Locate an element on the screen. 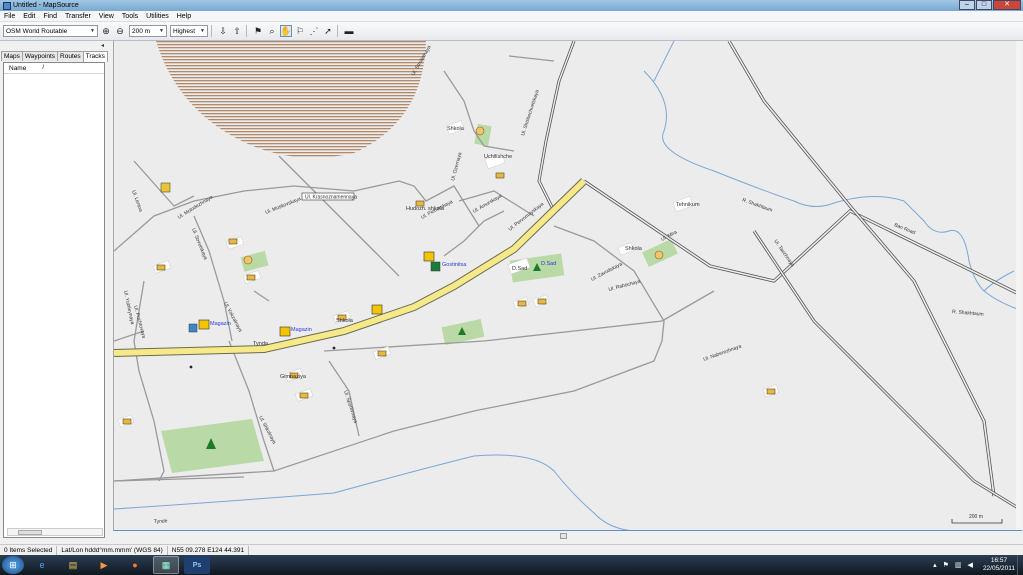 The height and width of the screenshot is (575, 1023). poi-label: Gostinitsa is located at coordinates (454, 265).